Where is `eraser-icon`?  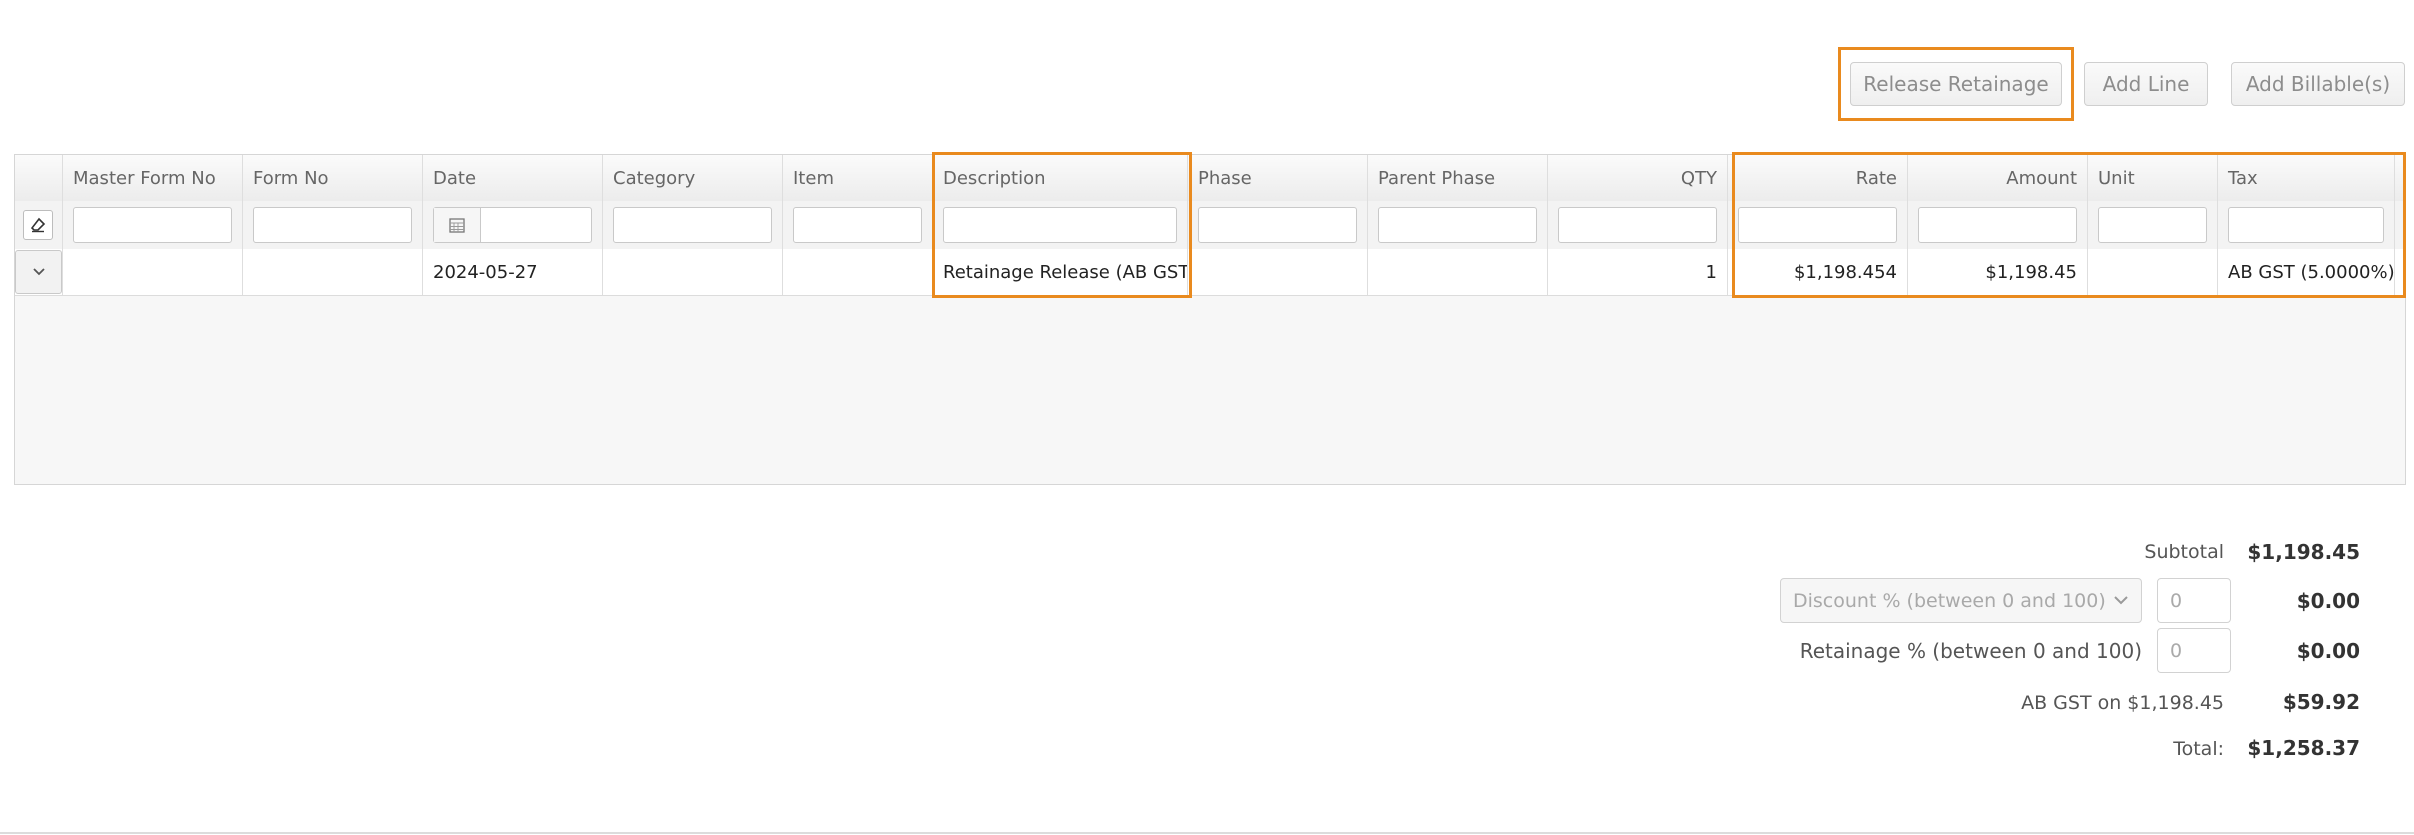 eraser-icon is located at coordinates (38, 225).